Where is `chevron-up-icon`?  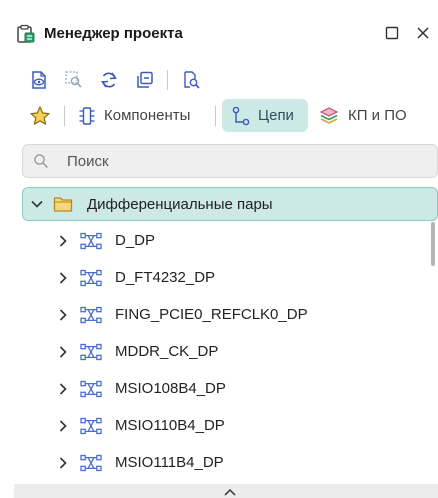
chevron-up-icon is located at coordinates (230, 491).